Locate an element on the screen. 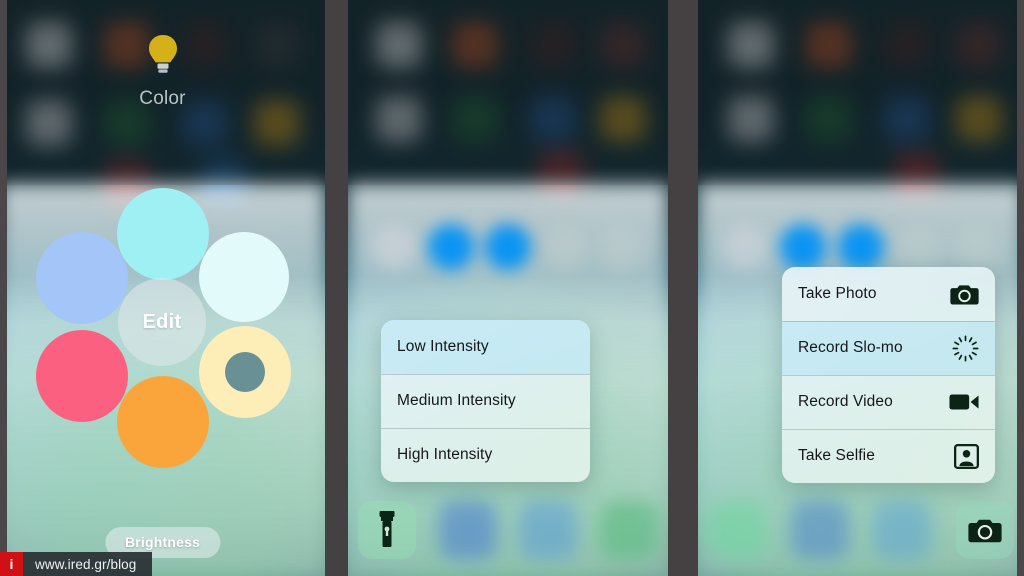  slo-mo-icon is located at coordinates (965, 348).